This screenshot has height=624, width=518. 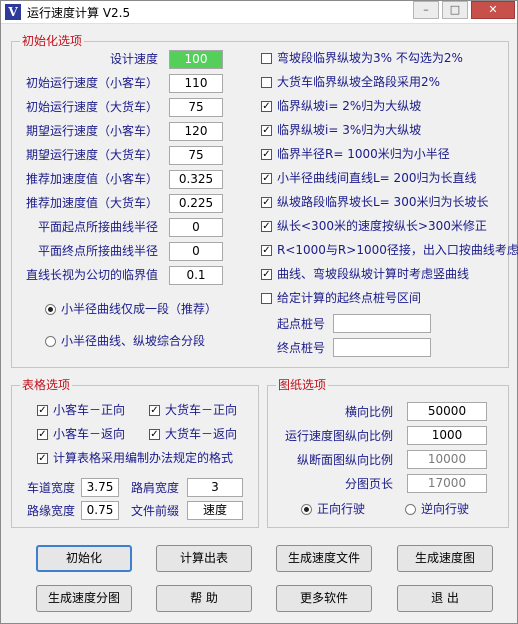 What do you see at coordinates (445, 509) in the screenshot?
I see `radio-reverse-label: 逆向行驶` at bounding box center [445, 509].